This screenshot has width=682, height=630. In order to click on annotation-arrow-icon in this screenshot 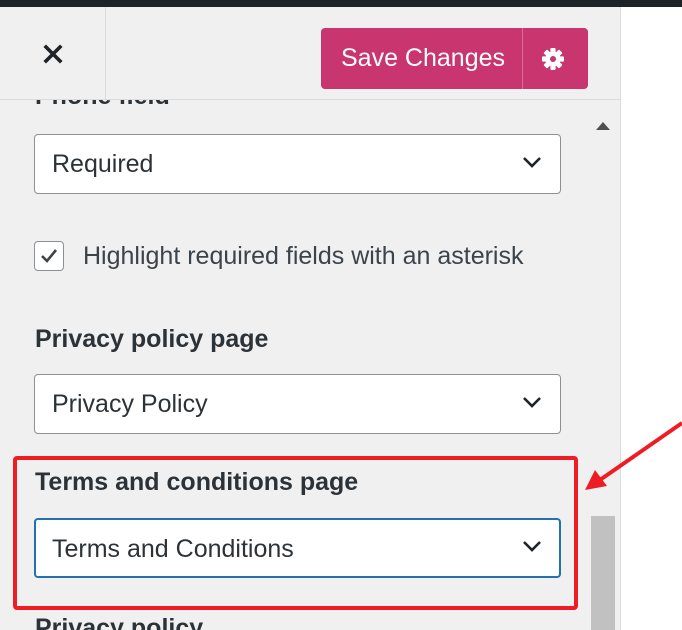, I will do `click(633, 455)`.